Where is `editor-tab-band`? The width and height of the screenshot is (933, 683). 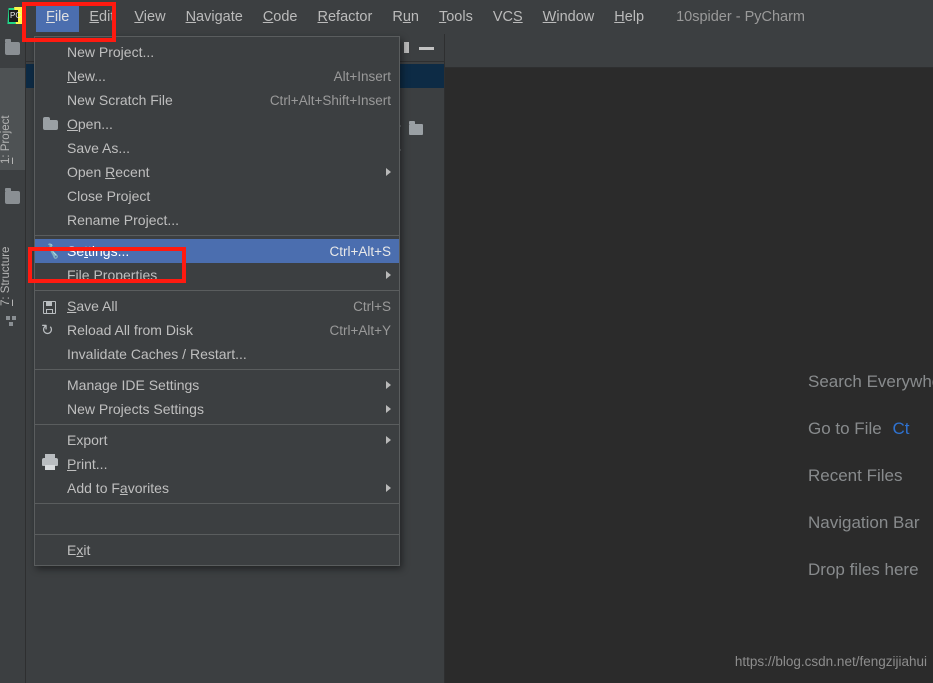
editor-tab-band is located at coordinates (689, 51).